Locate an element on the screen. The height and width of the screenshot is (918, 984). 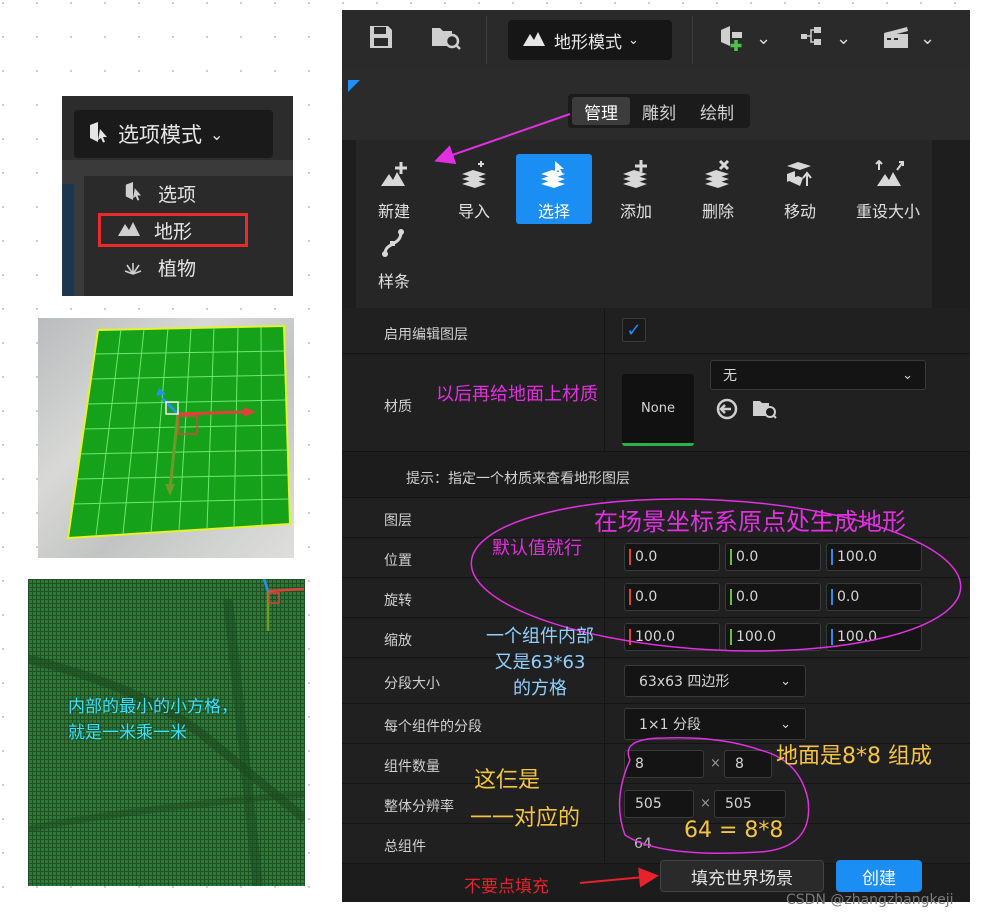
tab-manage: 管理 is located at coordinates (601, 111).